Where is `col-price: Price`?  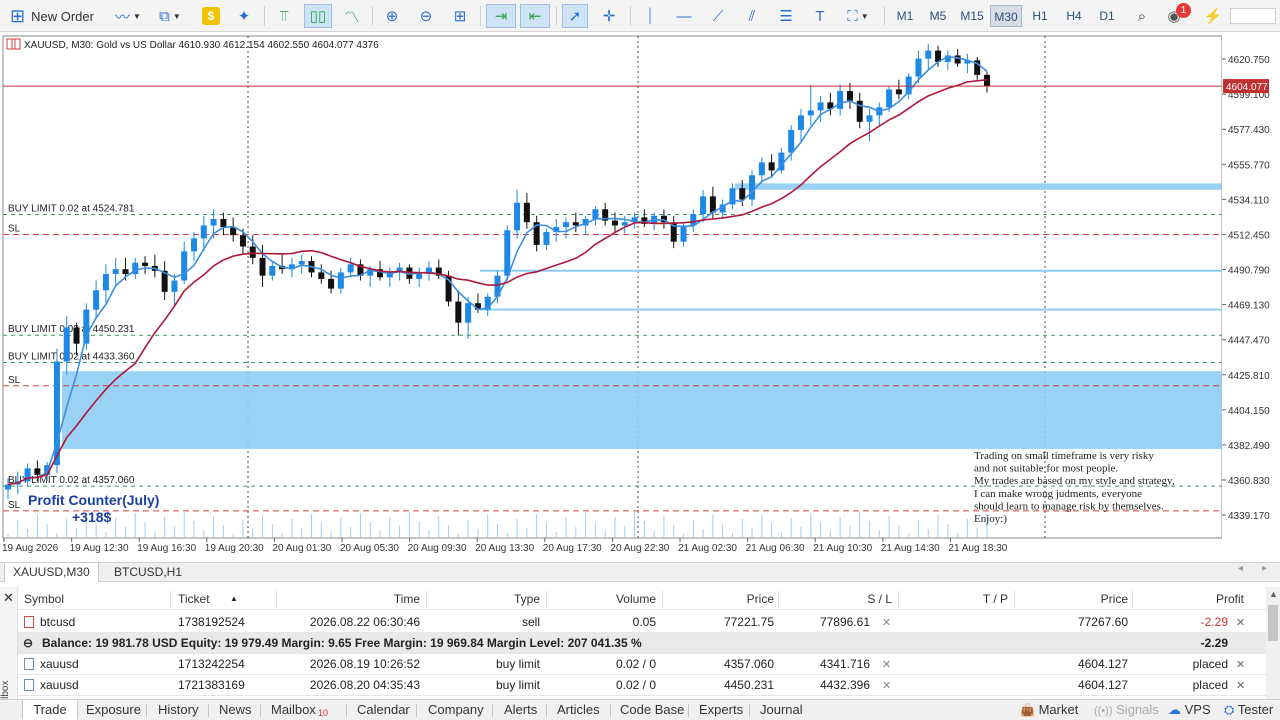 col-price: Price is located at coordinates (719, 599).